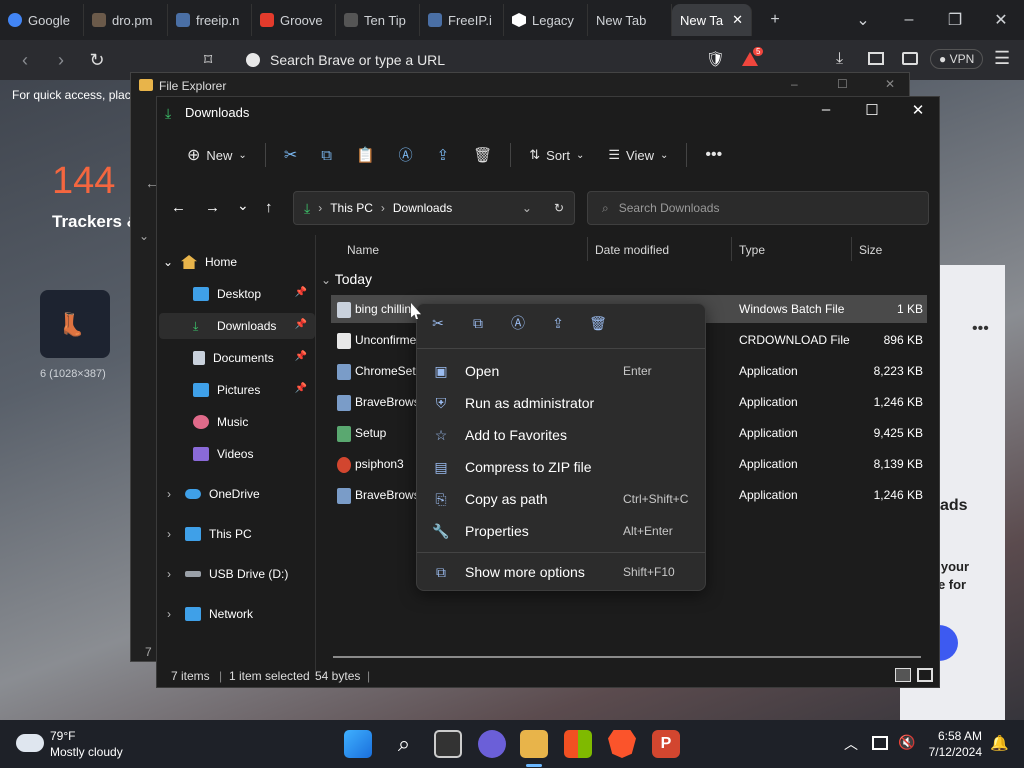 The image size is (1024, 768). What do you see at coordinates (212, 207) in the screenshot?
I see `forward-icon: →` at bounding box center [212, 207].